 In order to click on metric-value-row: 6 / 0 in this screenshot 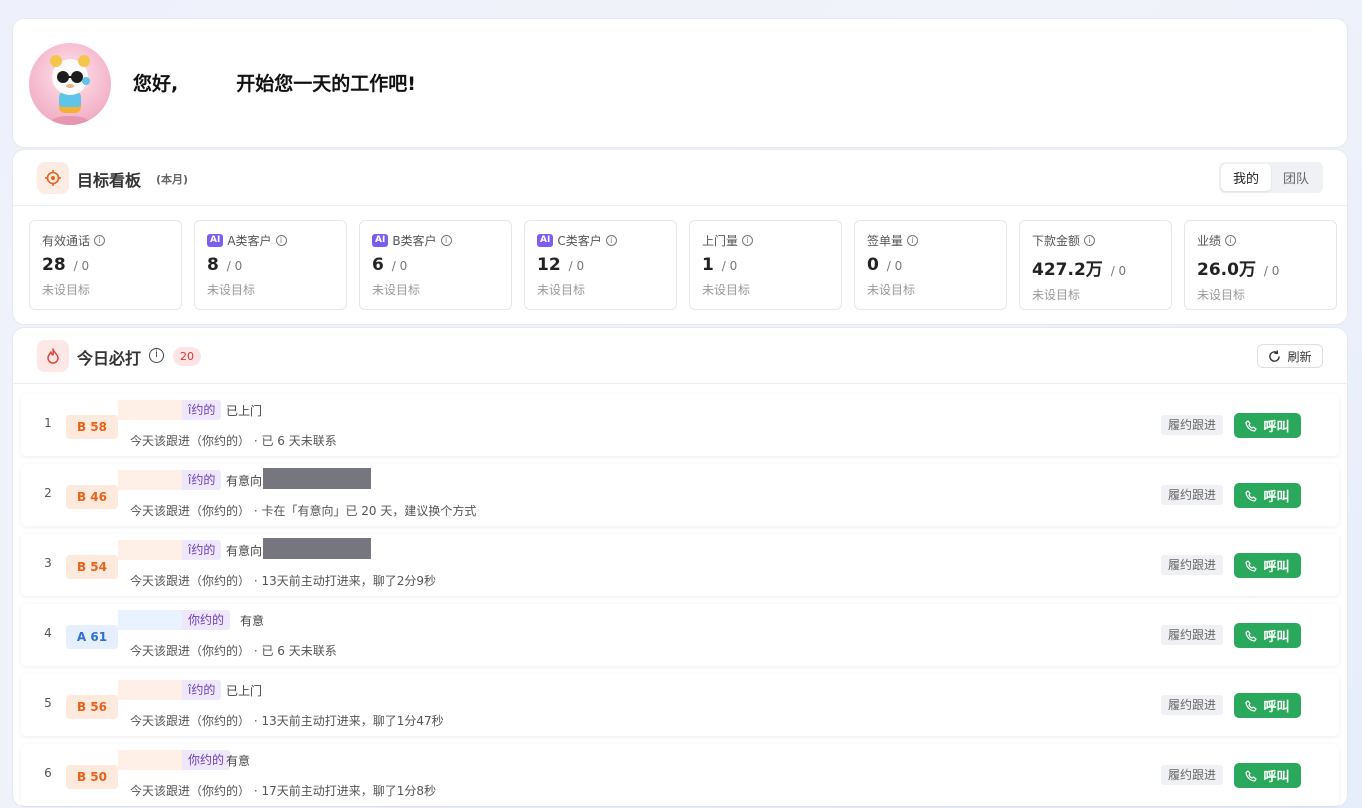, I will do `click(435, 265)`.